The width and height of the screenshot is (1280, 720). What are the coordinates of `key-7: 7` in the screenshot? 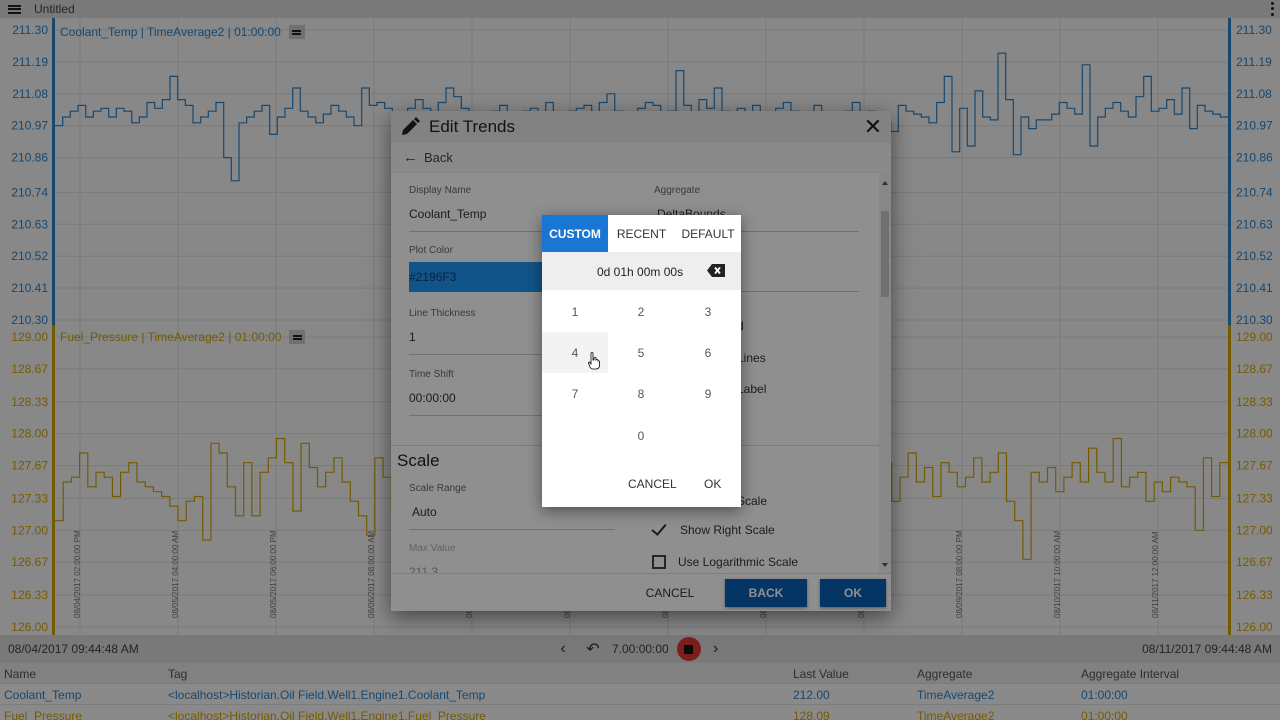 It's located at (575, 393).